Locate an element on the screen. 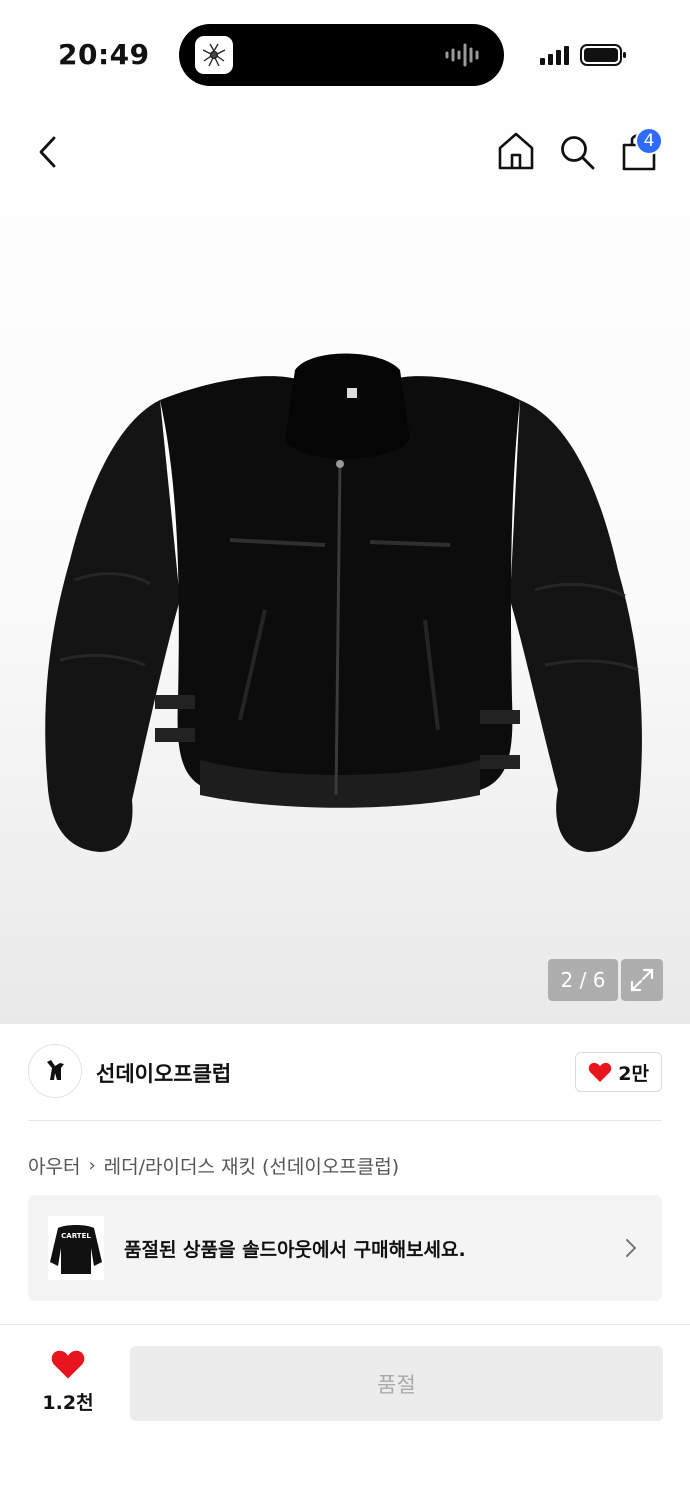 The image size is (690, 1500). chevron-right-icon: › is located at coordinates (92, 1165).